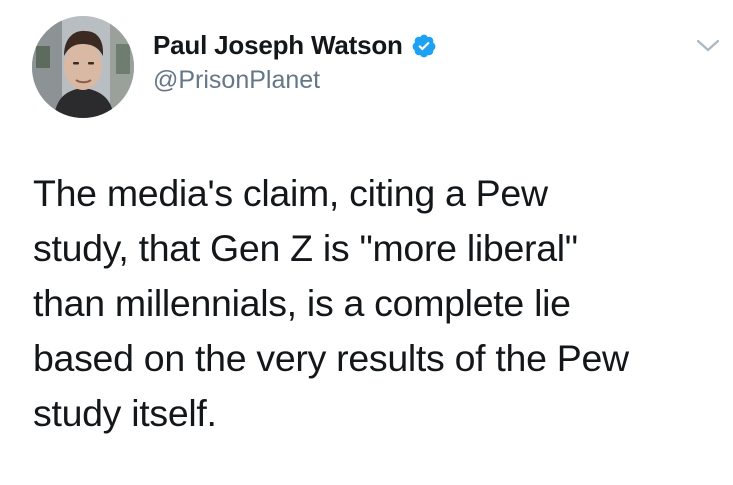 This screenshot has width=733, height=485. Describe the element at coordinates (331, 358) in the screenshot. I see `tweet-text-line: based on the very results of the Pew` at that location.